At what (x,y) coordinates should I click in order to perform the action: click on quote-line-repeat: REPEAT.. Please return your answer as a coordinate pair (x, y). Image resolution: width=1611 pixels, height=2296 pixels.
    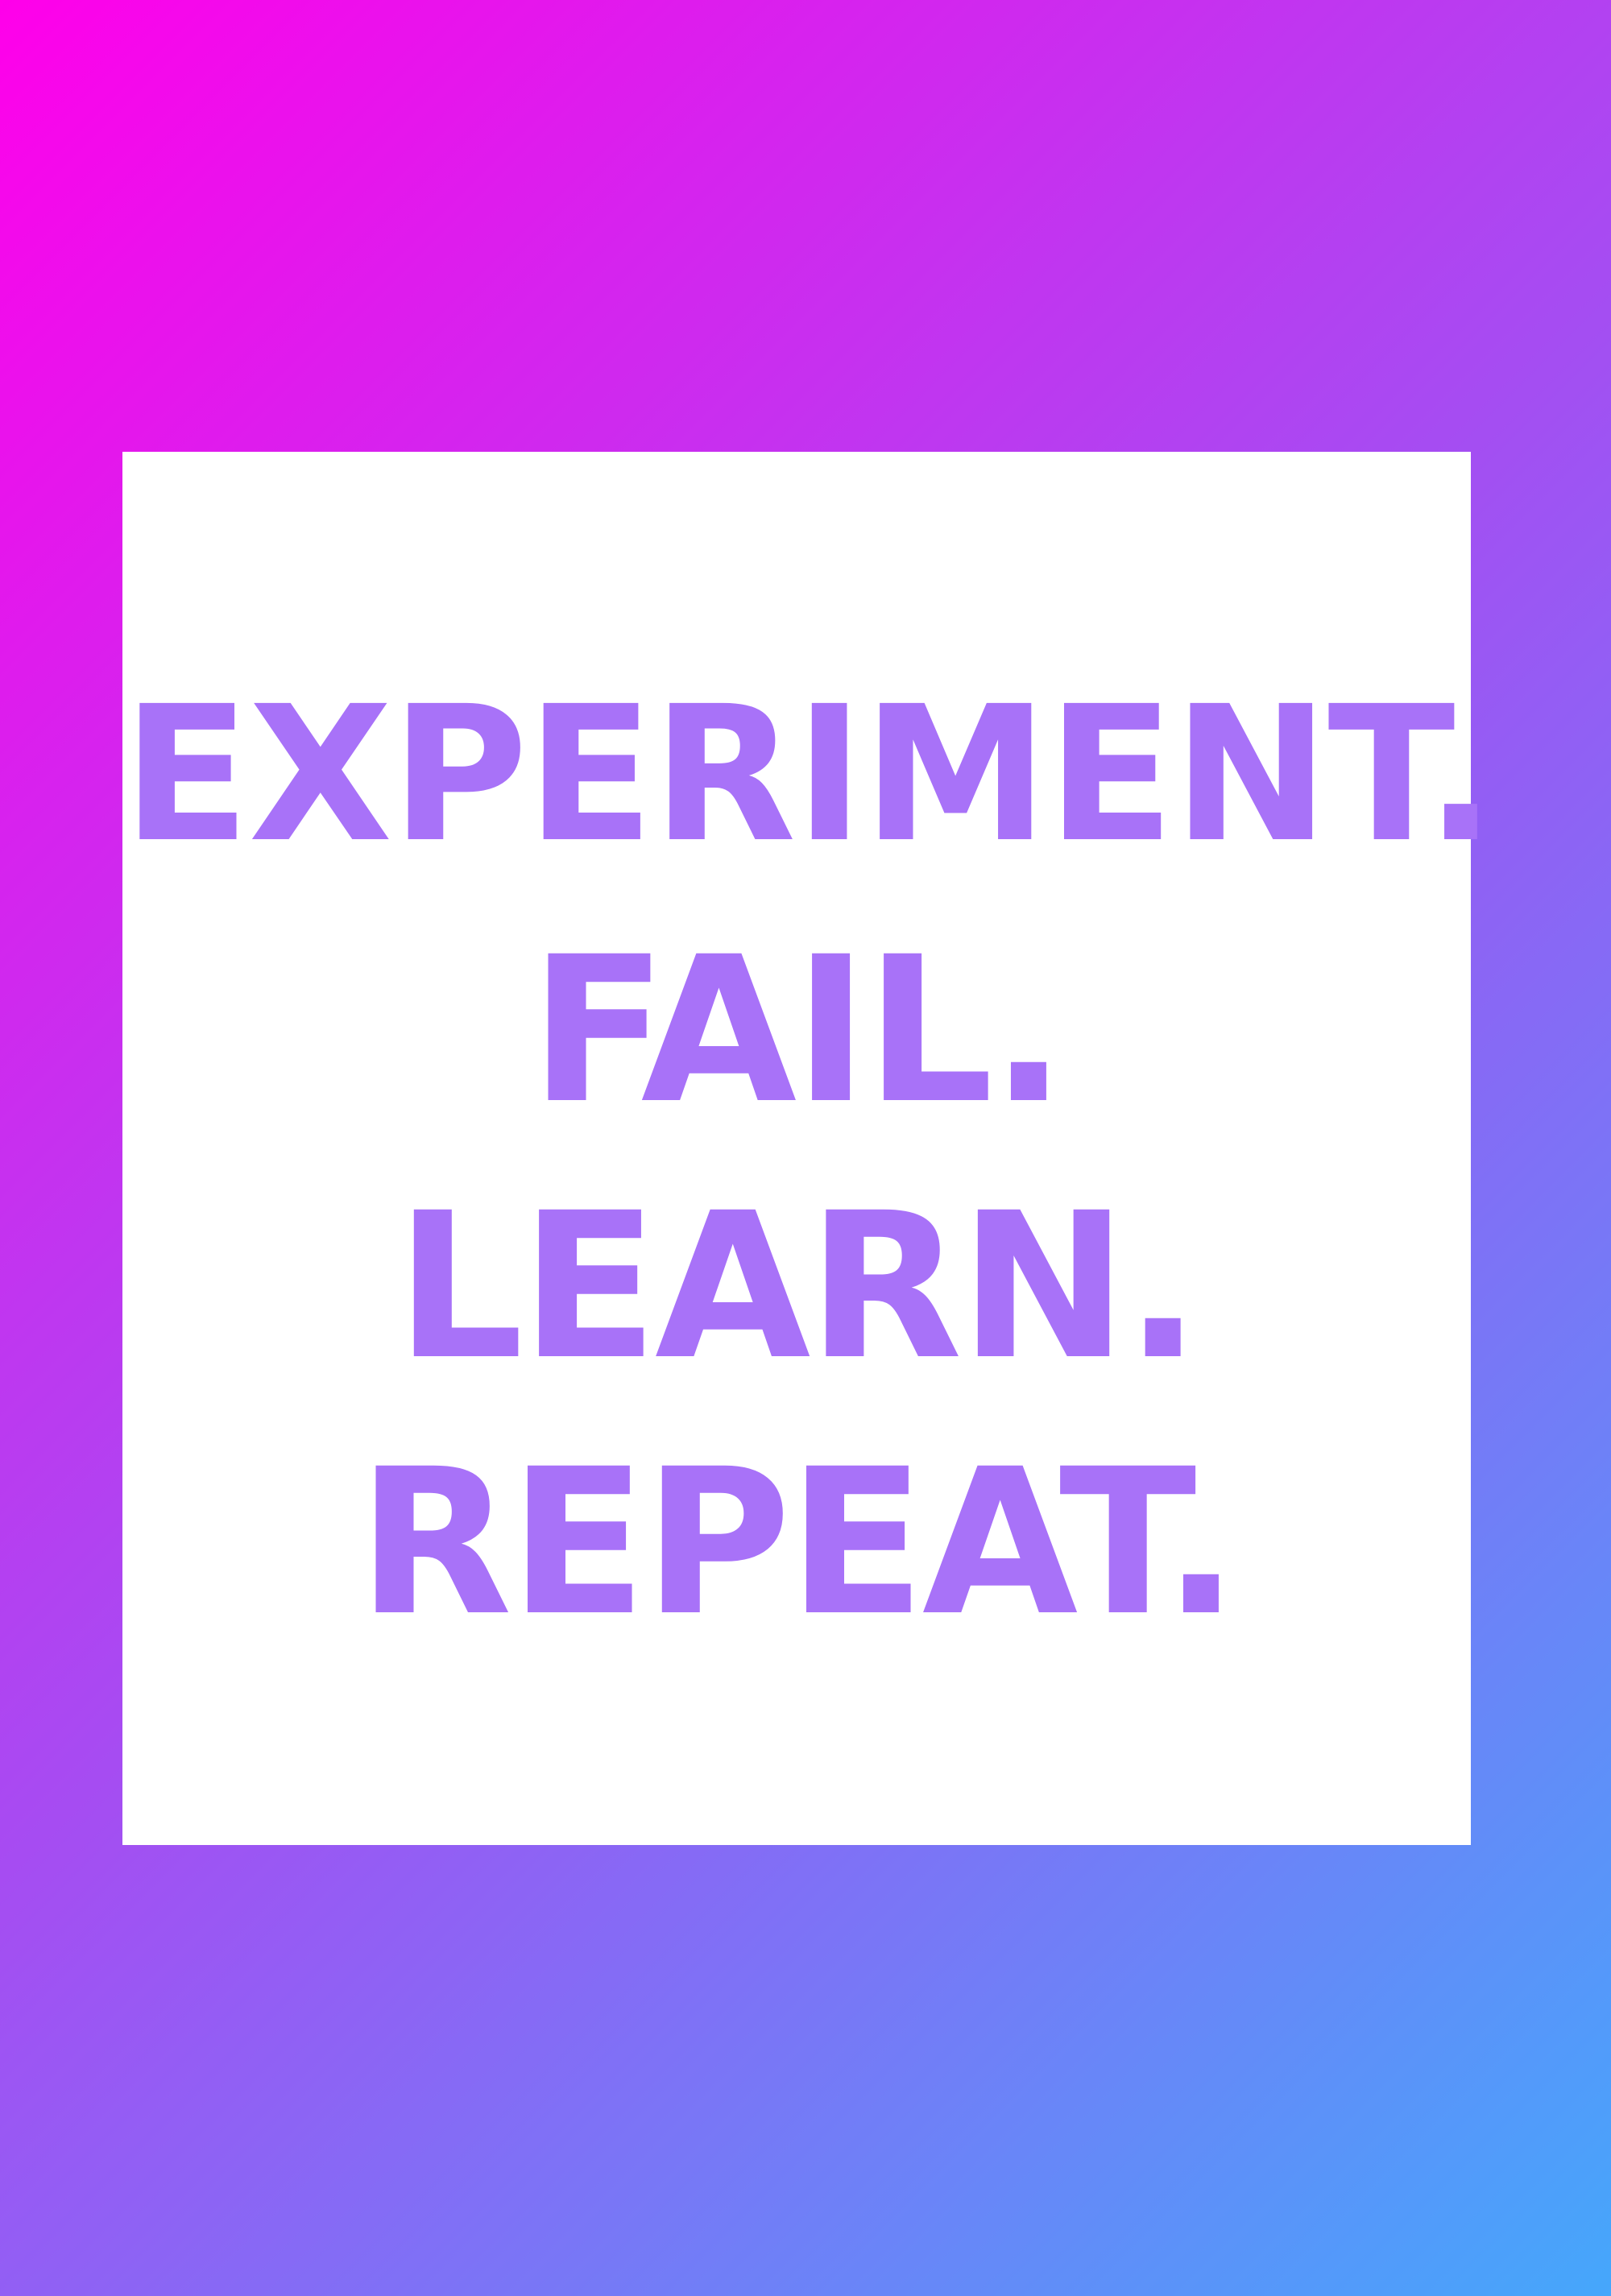
    Looking at the image, I should click on (798, 1542).